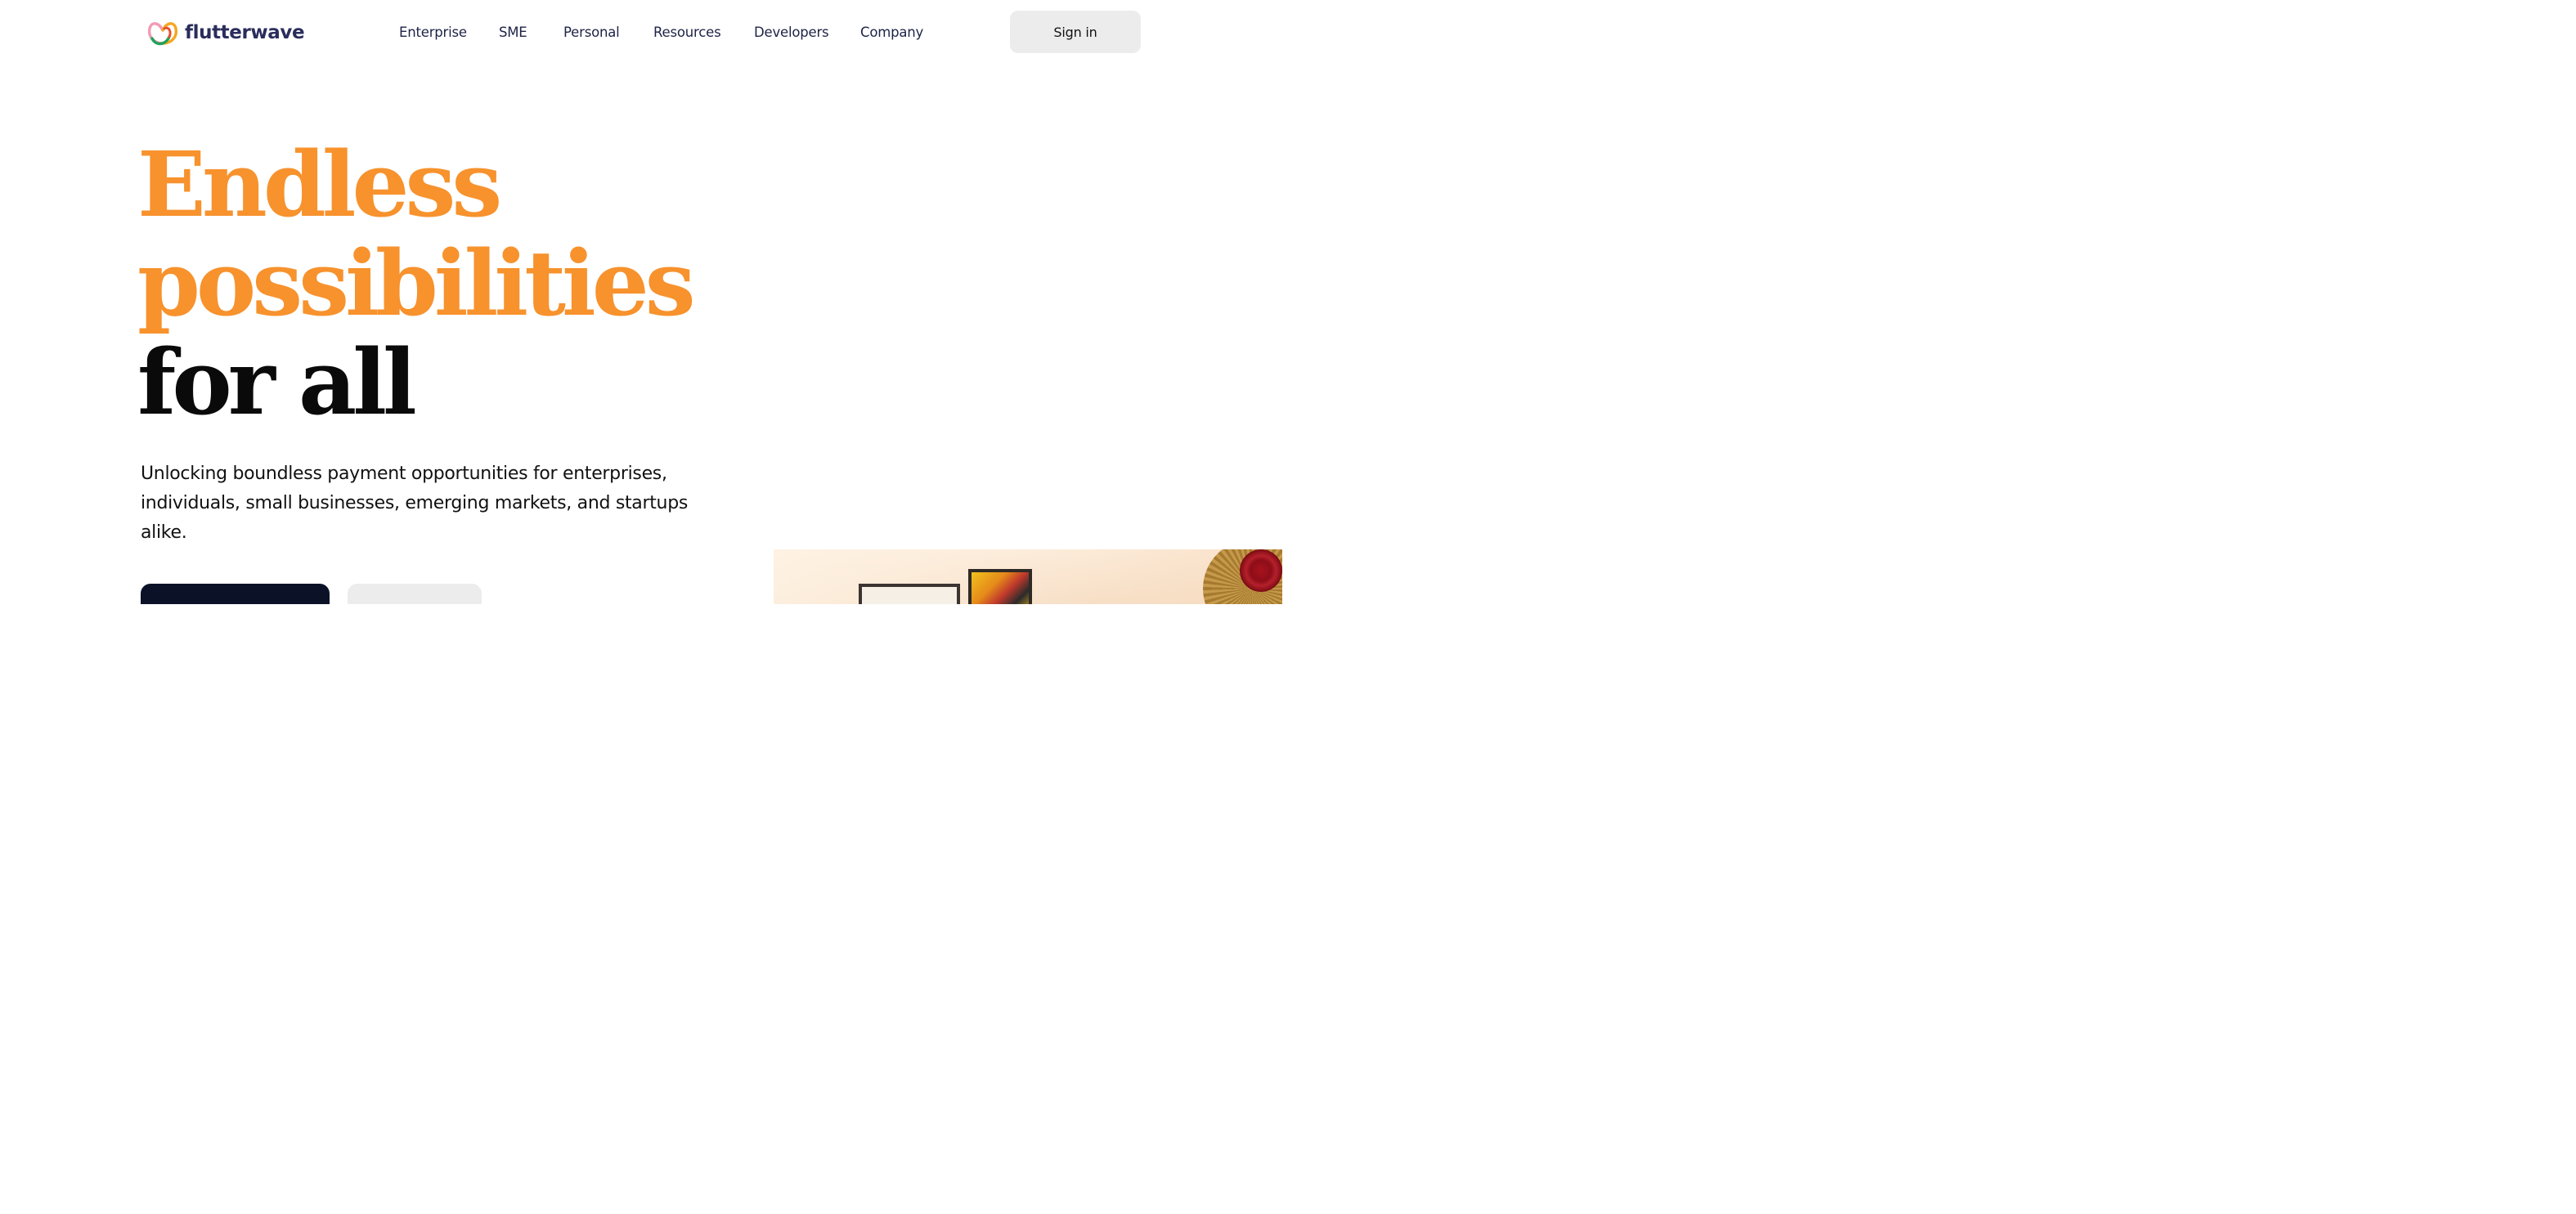  I want to click on hero-image, so click(1028, 576).